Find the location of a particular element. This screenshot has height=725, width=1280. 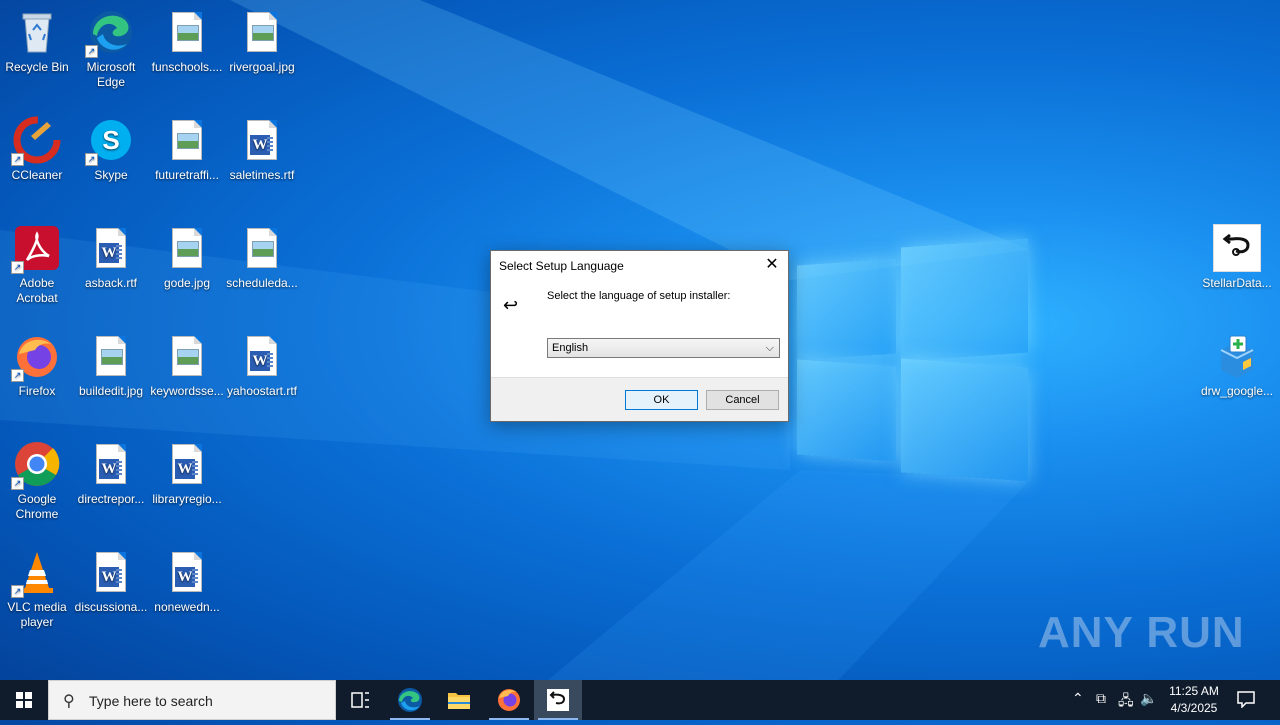

network-icon: 🖧 is located at coordinates (1126, 702).